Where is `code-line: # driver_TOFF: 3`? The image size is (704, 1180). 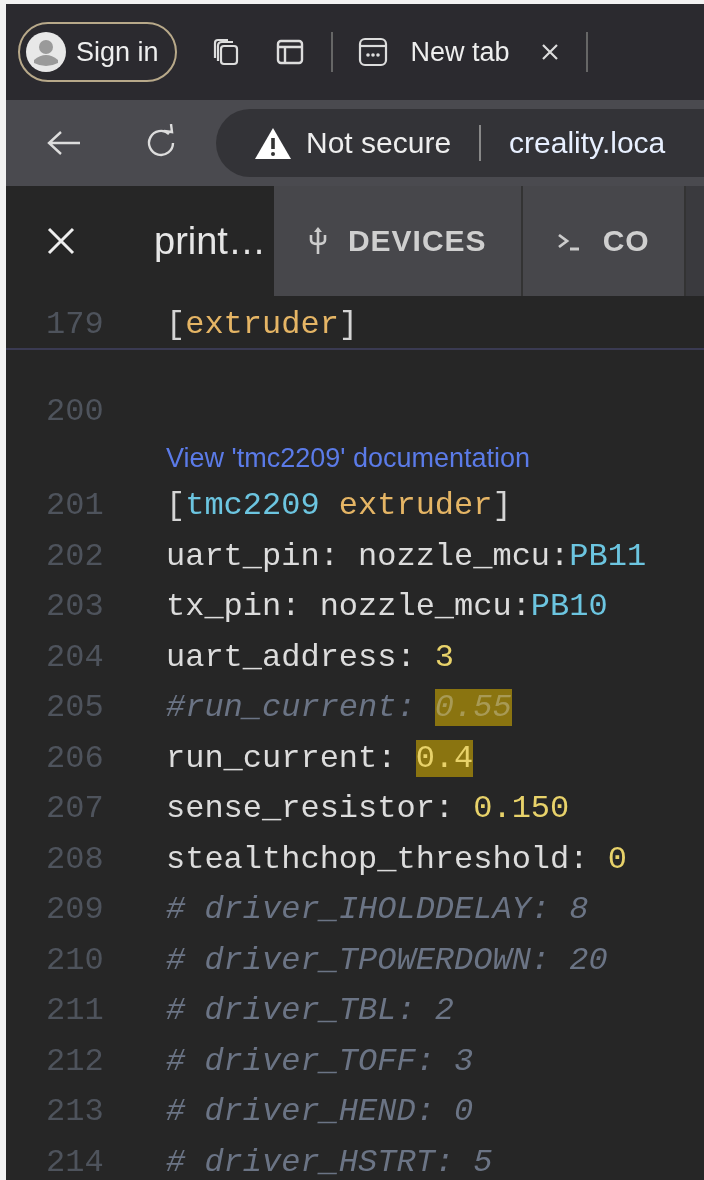 code-line: # driver_TOFF: 3 is located at coordinates (320, 1061).